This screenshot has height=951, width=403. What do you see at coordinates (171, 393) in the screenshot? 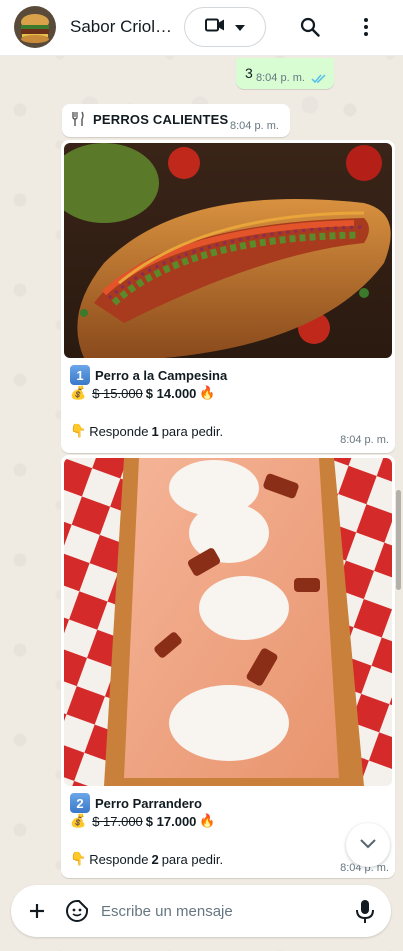
I see `price: $ 14.000` at bounding box center [171, 393].